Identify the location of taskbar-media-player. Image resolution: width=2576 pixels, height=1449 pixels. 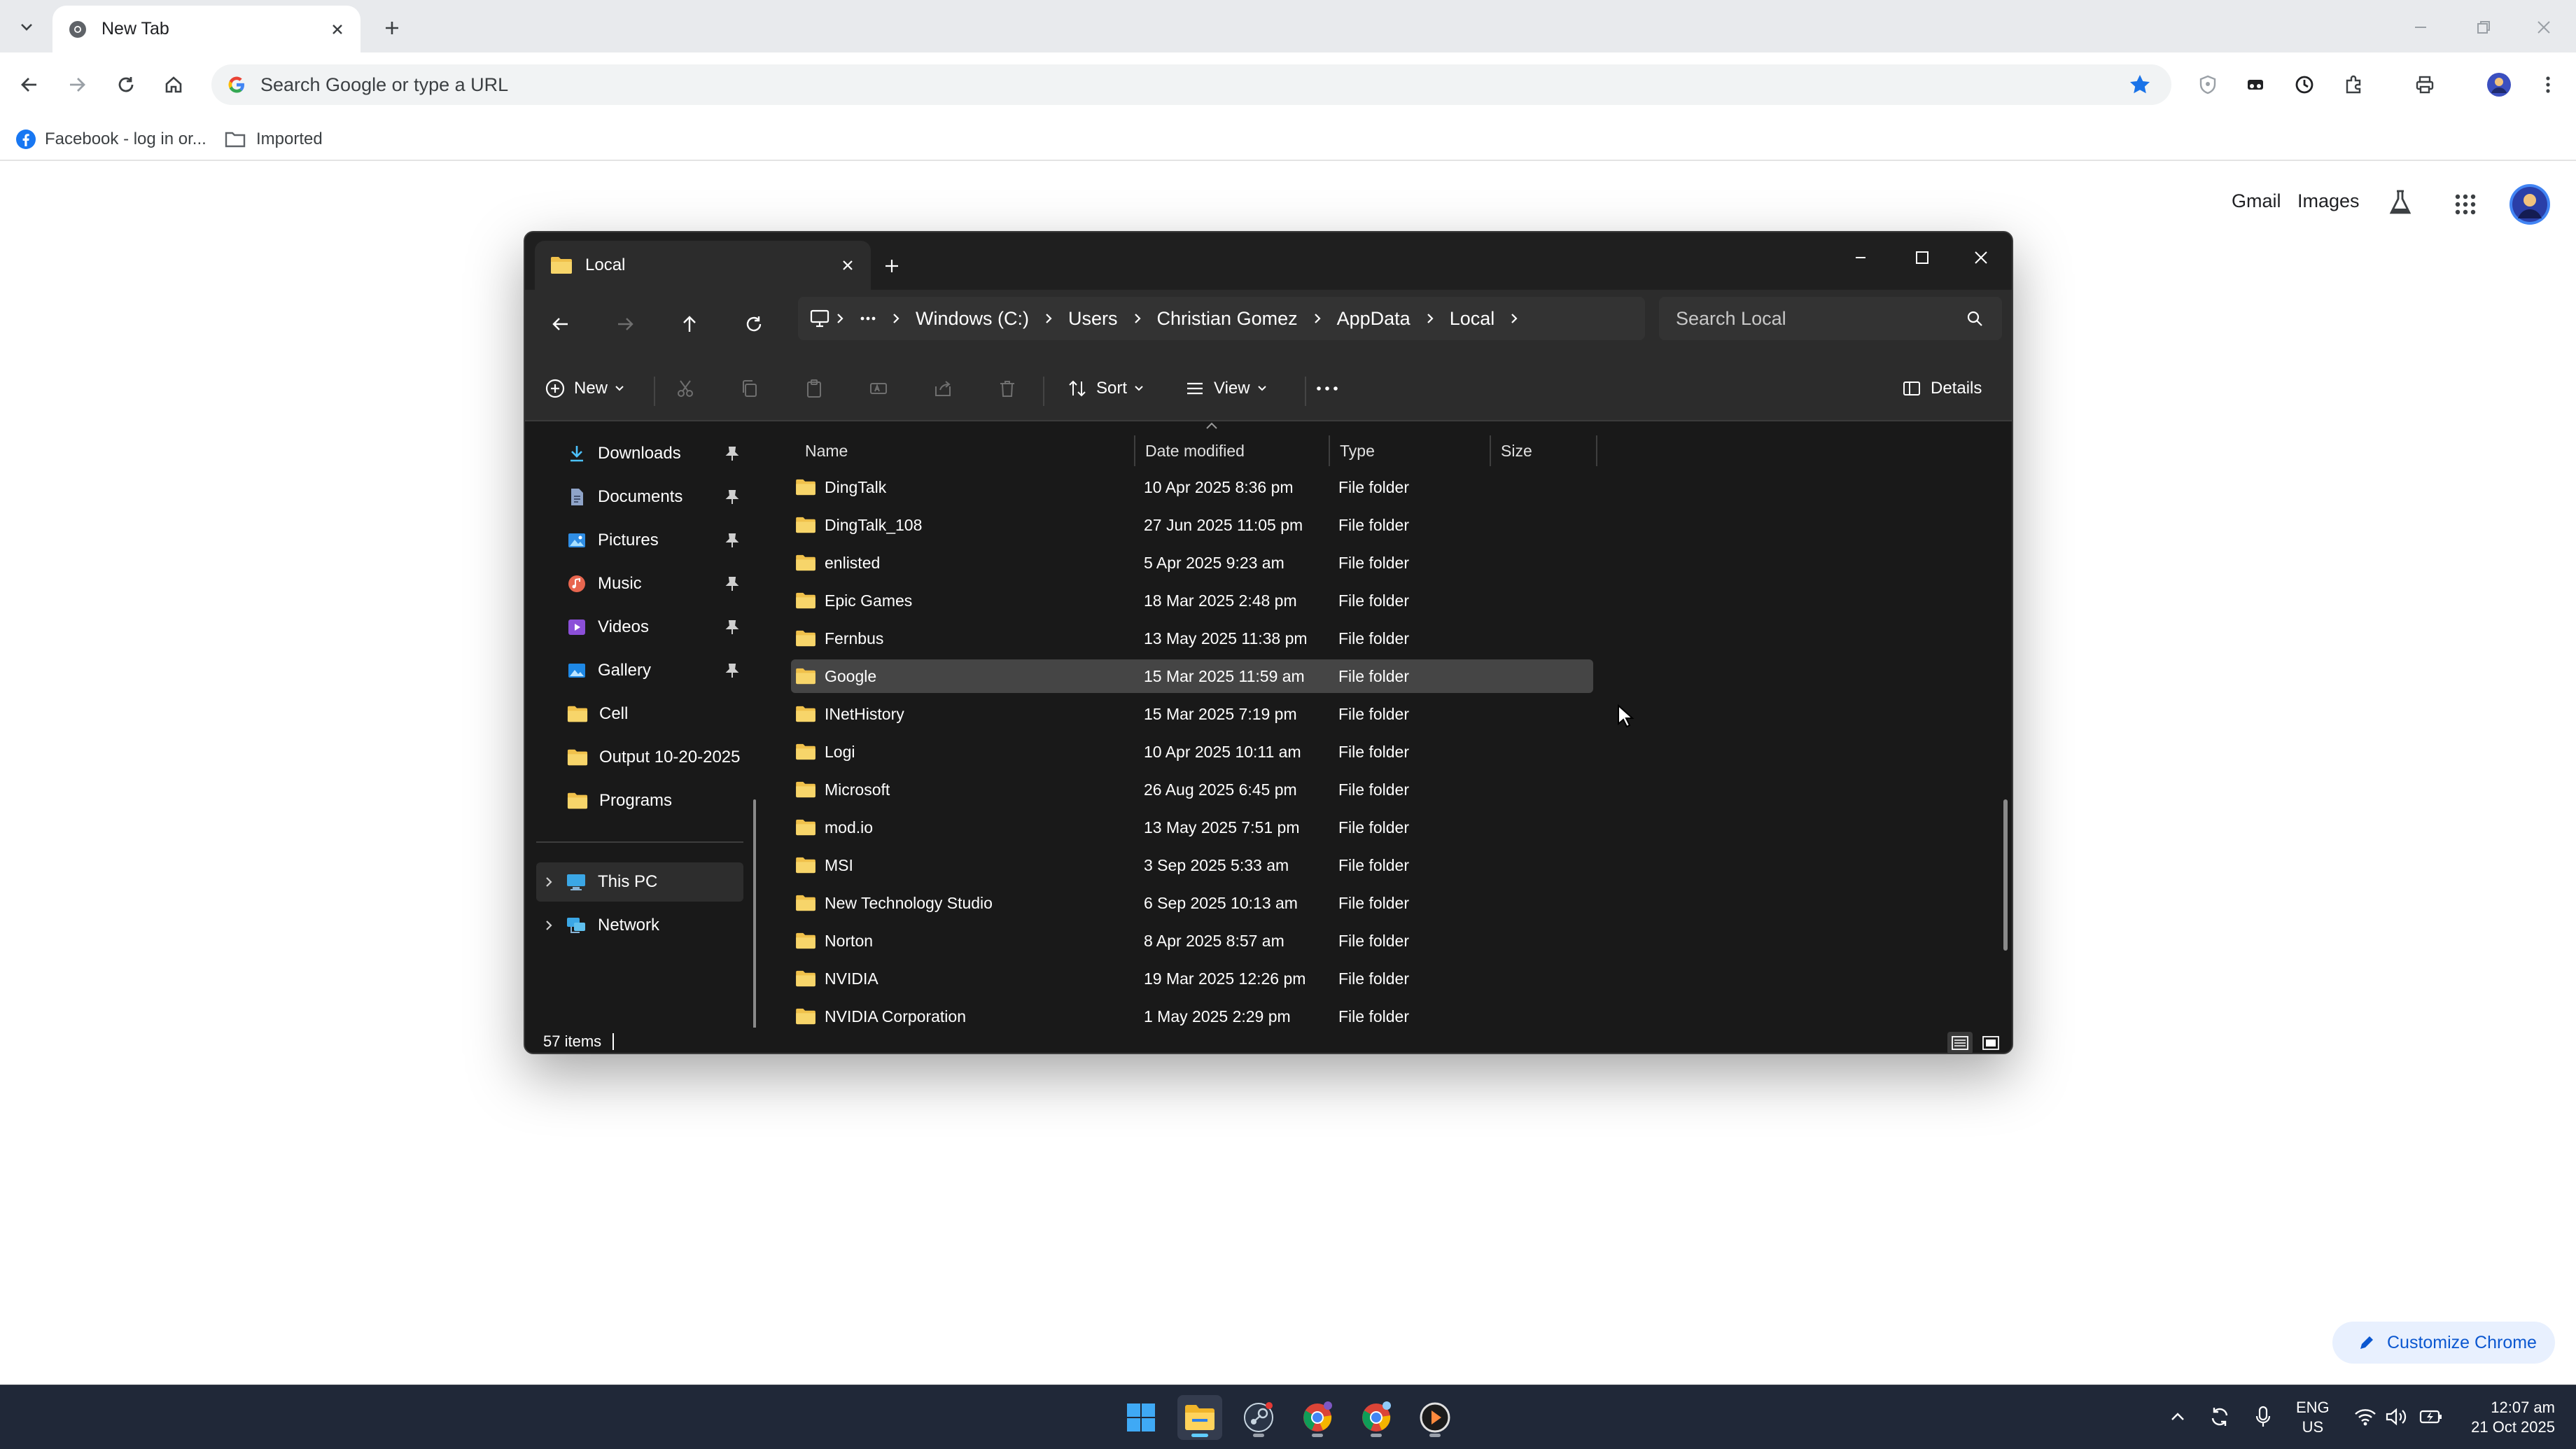
(1435, 1417).